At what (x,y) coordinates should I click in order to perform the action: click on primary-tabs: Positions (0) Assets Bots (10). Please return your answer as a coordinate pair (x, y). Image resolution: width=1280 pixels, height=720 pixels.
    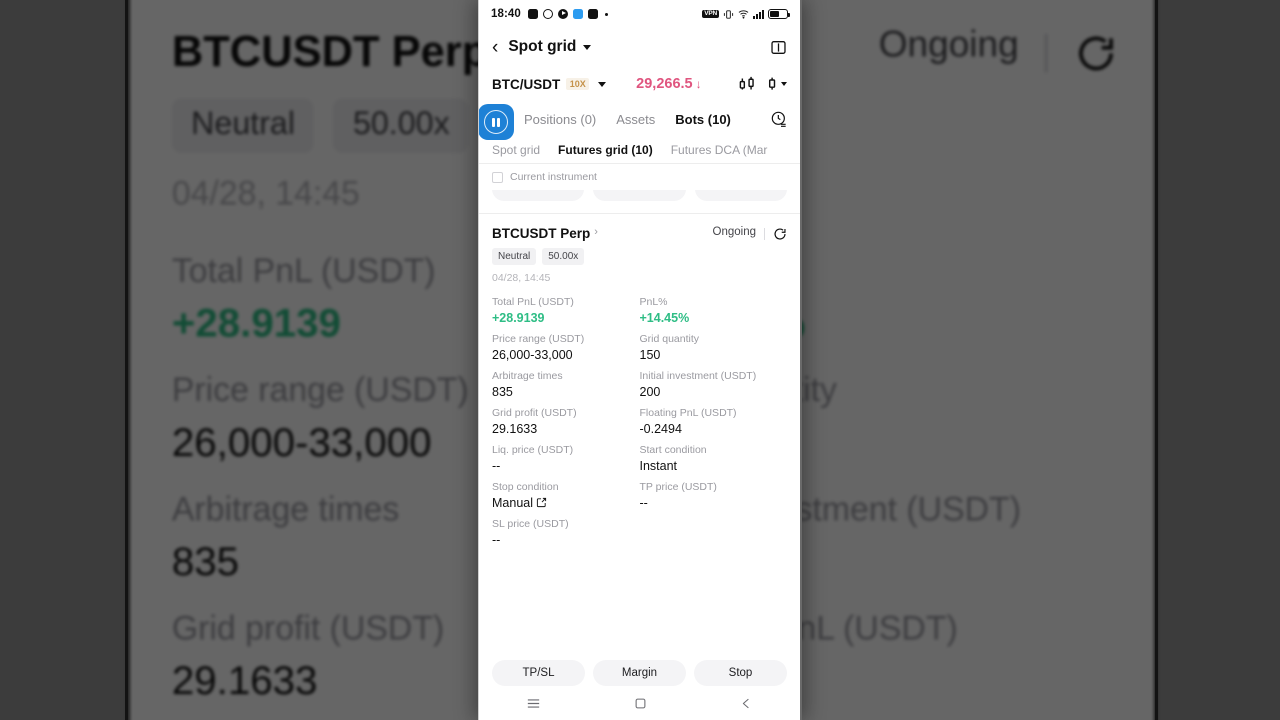
    Looking at the image, I should click on (639, 121).